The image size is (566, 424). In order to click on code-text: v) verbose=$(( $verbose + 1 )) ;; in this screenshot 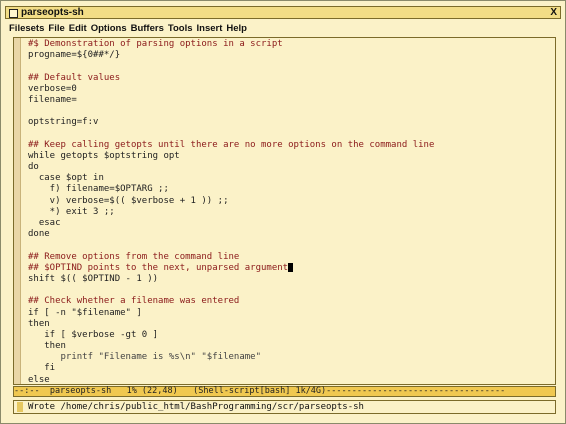, I will do `click(128, 200)`.